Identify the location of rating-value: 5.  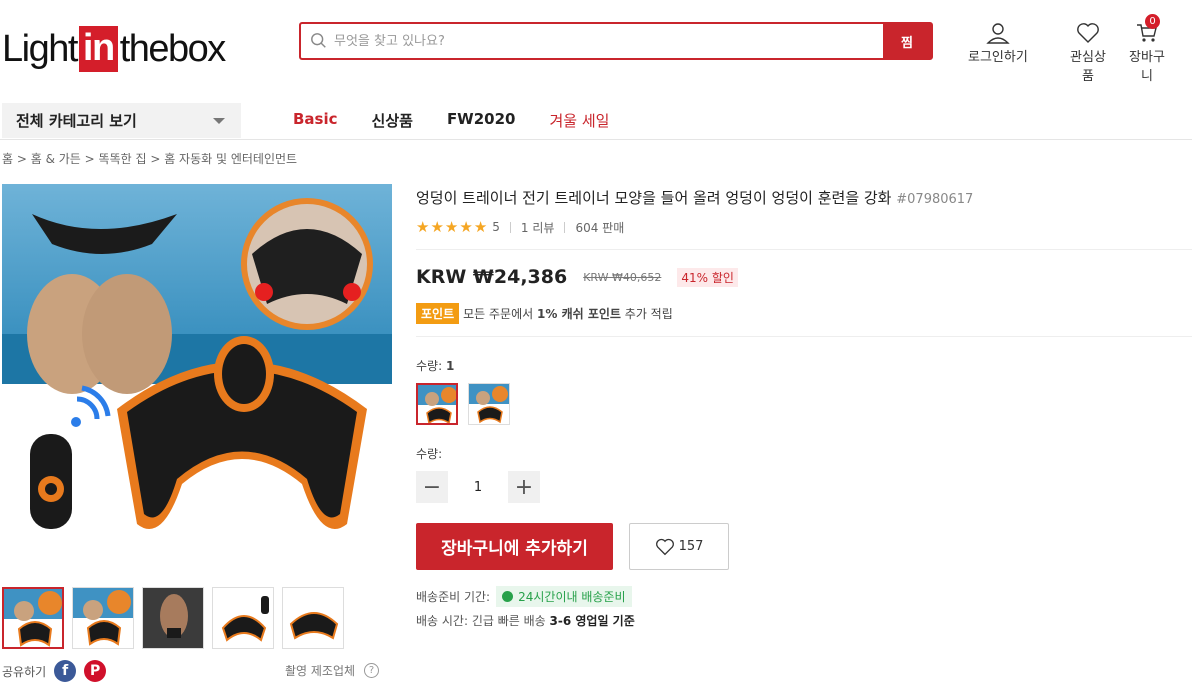
(496, 227).